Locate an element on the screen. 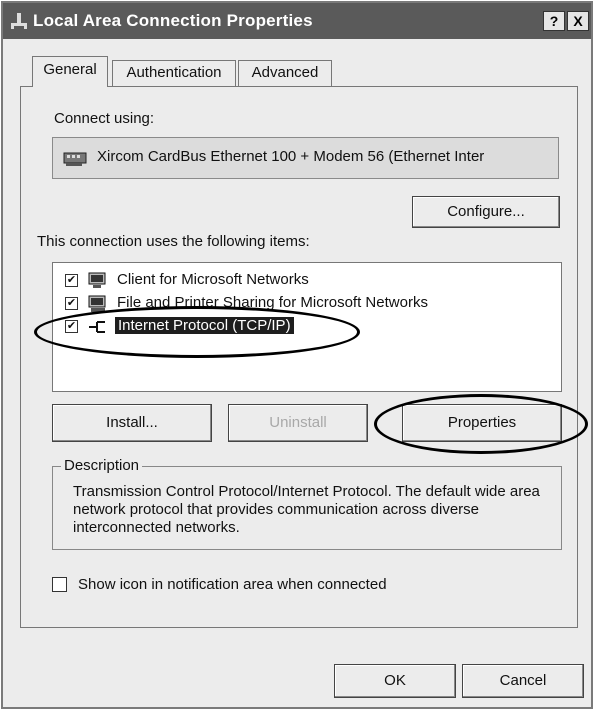 The height and width of the screenshot is (713, 596). protocol-icon is located at coordinates (97, 327).